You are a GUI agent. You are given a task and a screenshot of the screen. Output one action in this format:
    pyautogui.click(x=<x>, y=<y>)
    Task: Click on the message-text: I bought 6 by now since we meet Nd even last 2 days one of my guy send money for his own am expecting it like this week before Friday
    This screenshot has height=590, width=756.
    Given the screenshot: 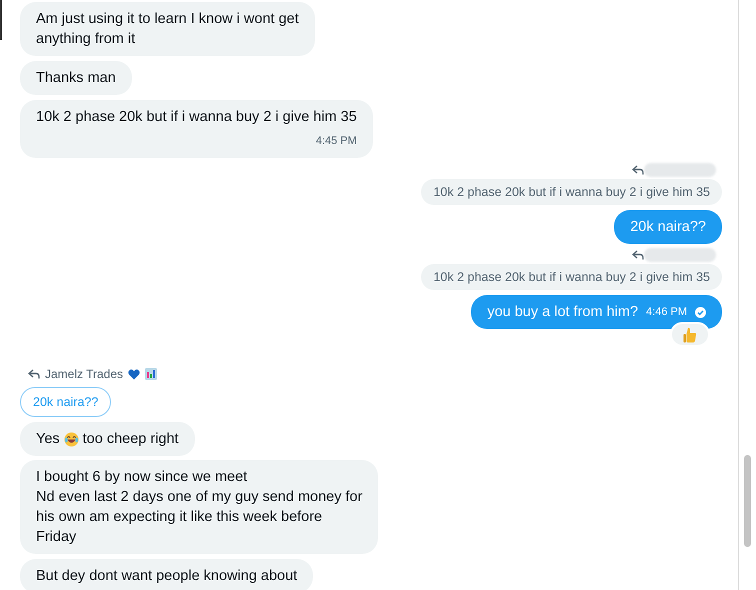 What is the action you would take?
    pyautogui.click(x=199, y=507)
    